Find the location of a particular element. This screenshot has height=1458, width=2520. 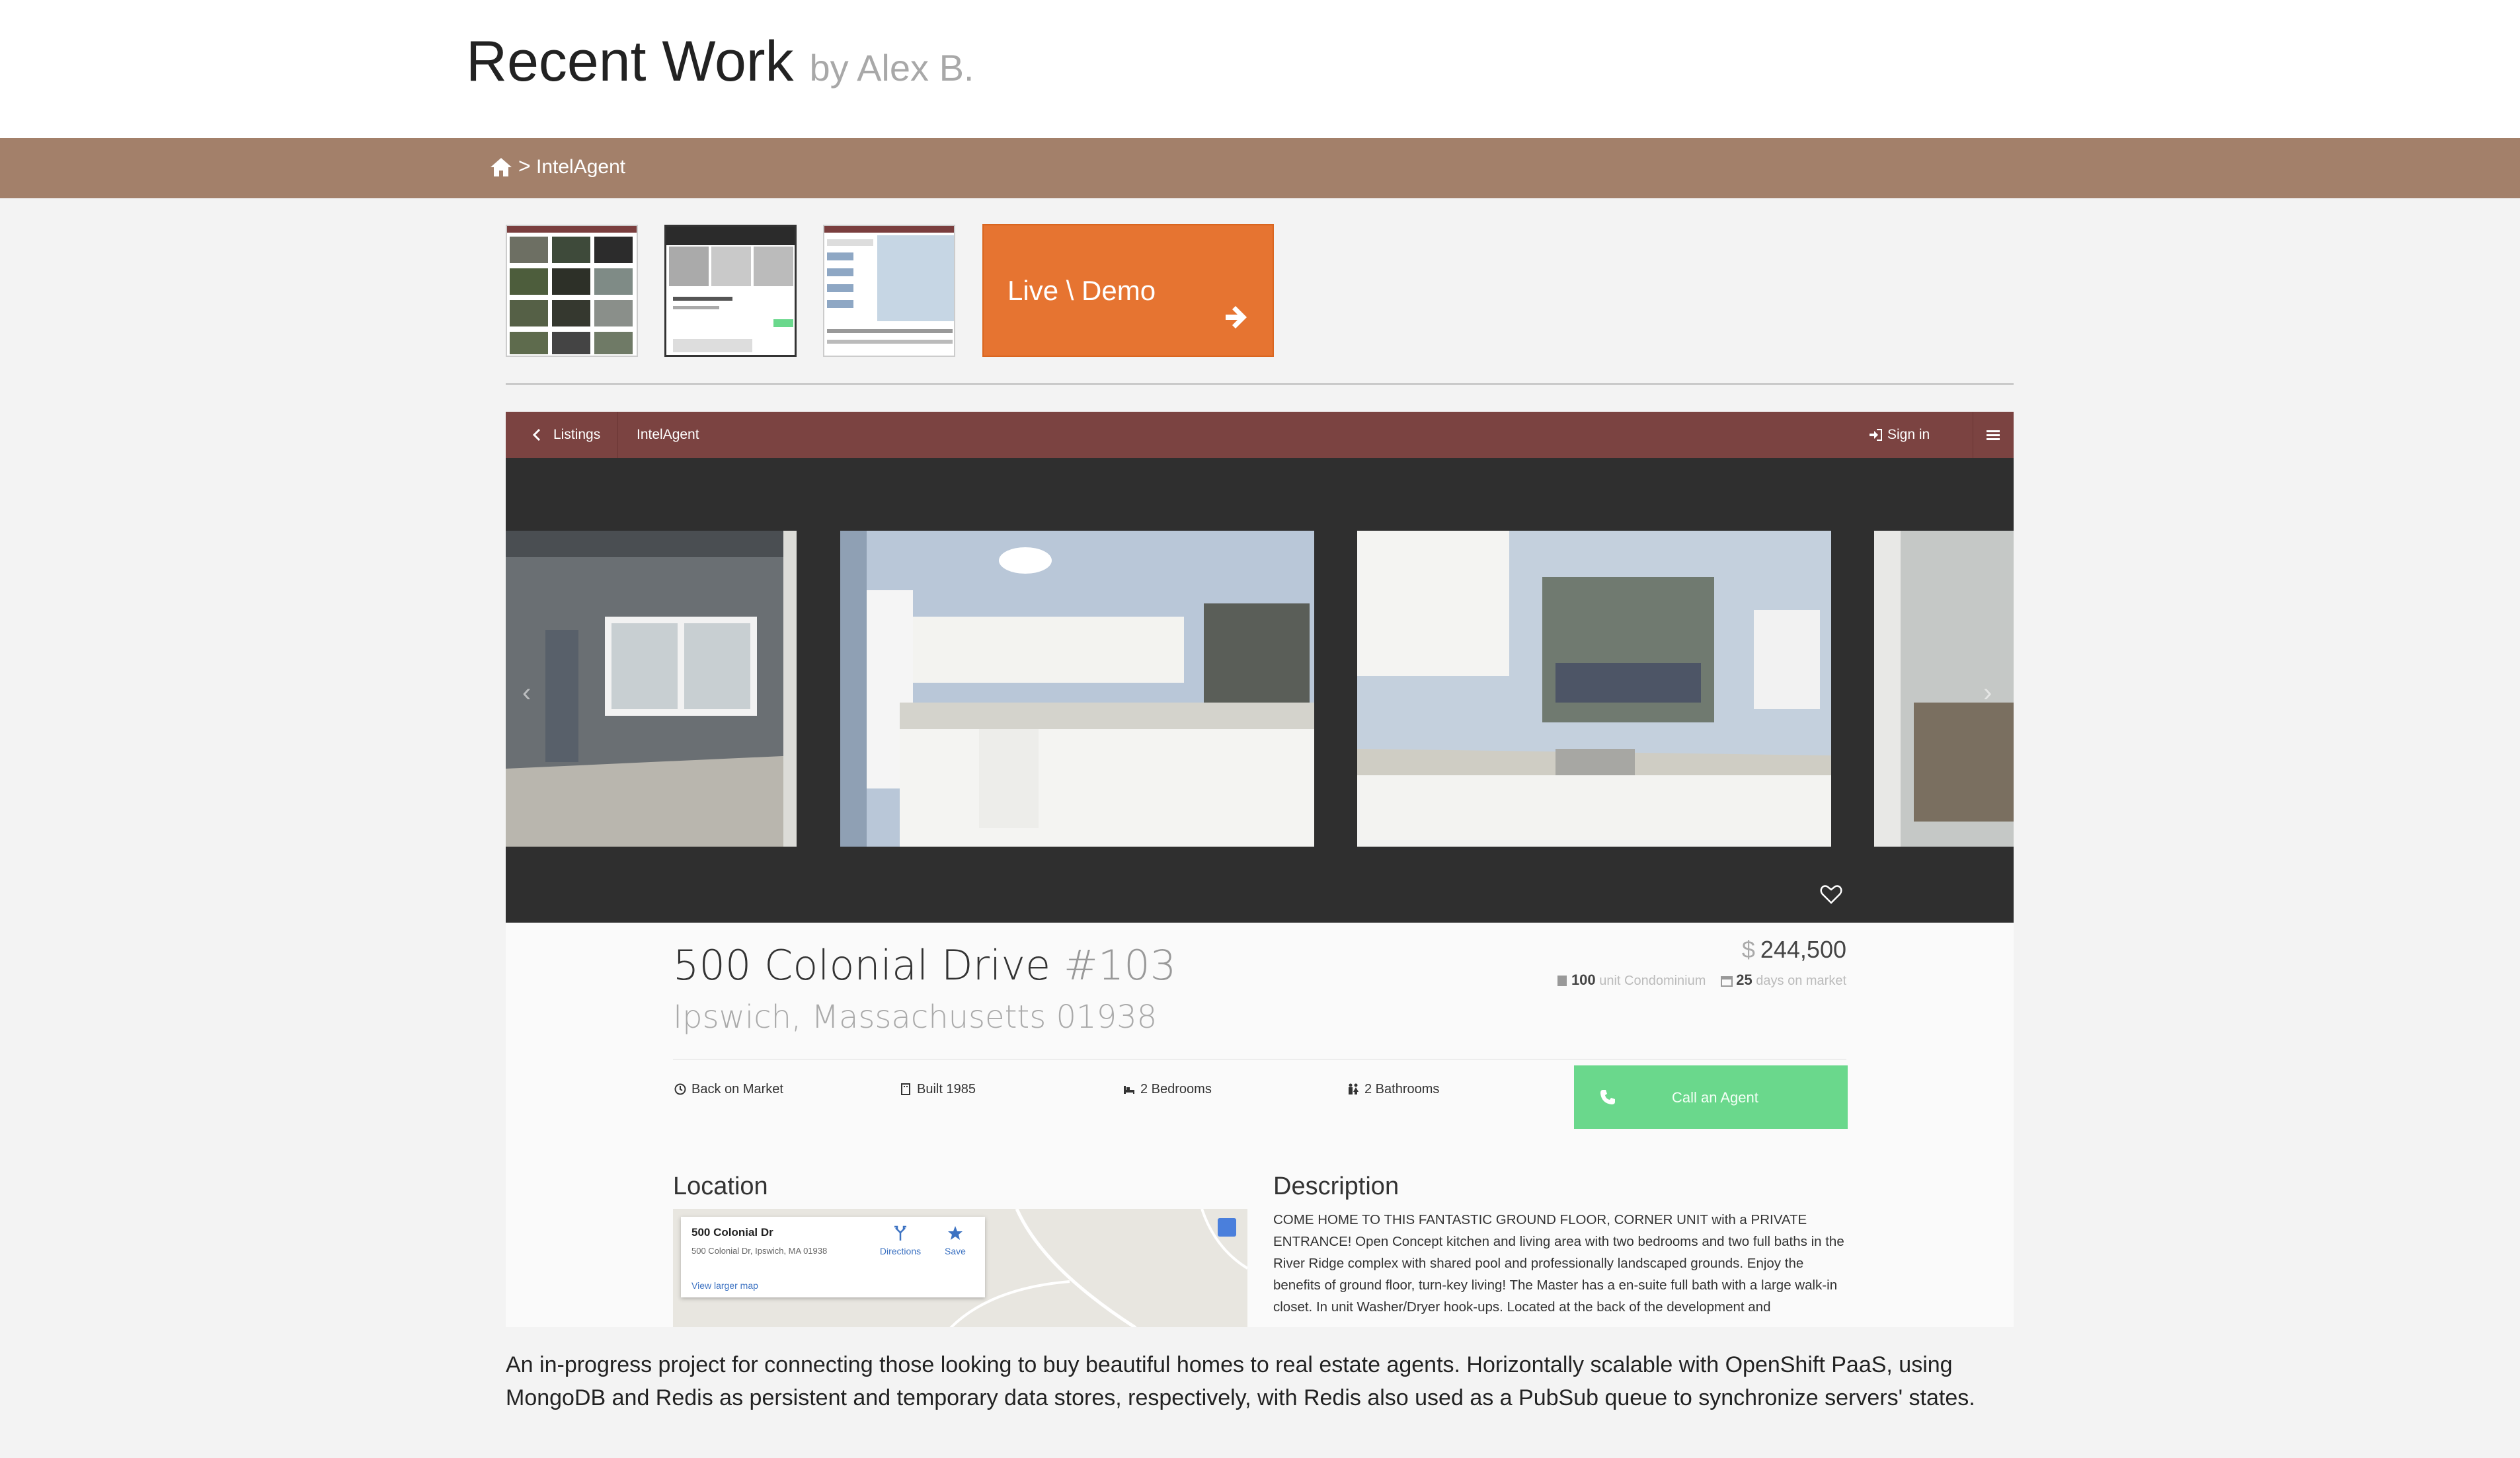

listing-photo-living-room is located at coordinates (1944, 689).